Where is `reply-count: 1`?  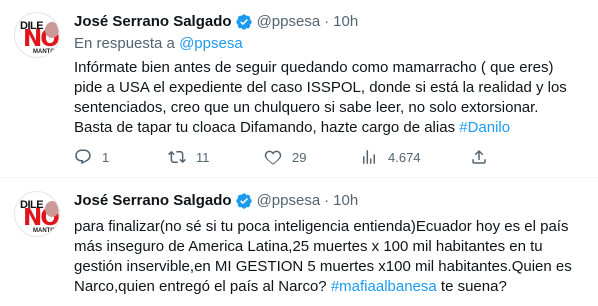
reply-count: 1 is located at coordinates (106, 157).